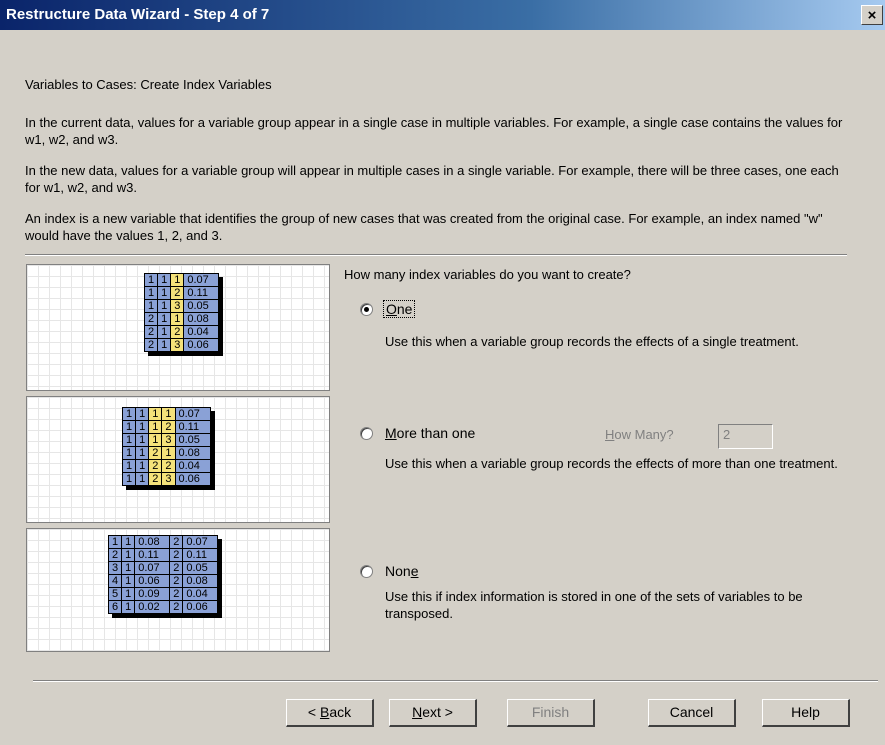 Image resolution: width=885 pixels, height=745 pixels. I want to click on cancel-button: Cancel, so click(692, 713).